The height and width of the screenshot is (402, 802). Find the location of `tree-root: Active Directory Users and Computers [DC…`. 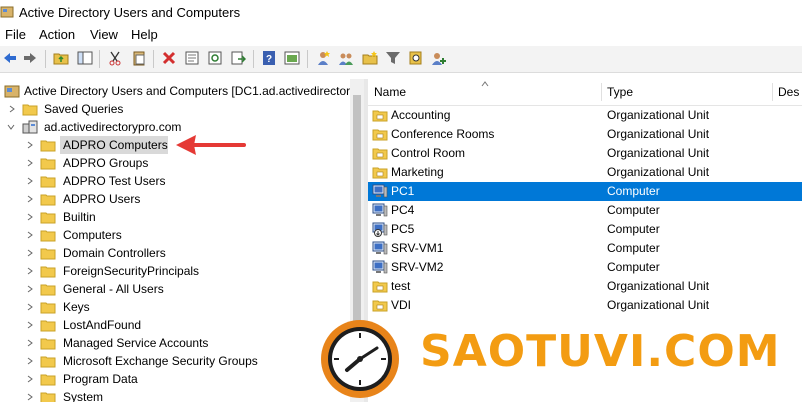

tree-root: Active Directory Users and Computers [DC… is located at coordinates (182, 91).